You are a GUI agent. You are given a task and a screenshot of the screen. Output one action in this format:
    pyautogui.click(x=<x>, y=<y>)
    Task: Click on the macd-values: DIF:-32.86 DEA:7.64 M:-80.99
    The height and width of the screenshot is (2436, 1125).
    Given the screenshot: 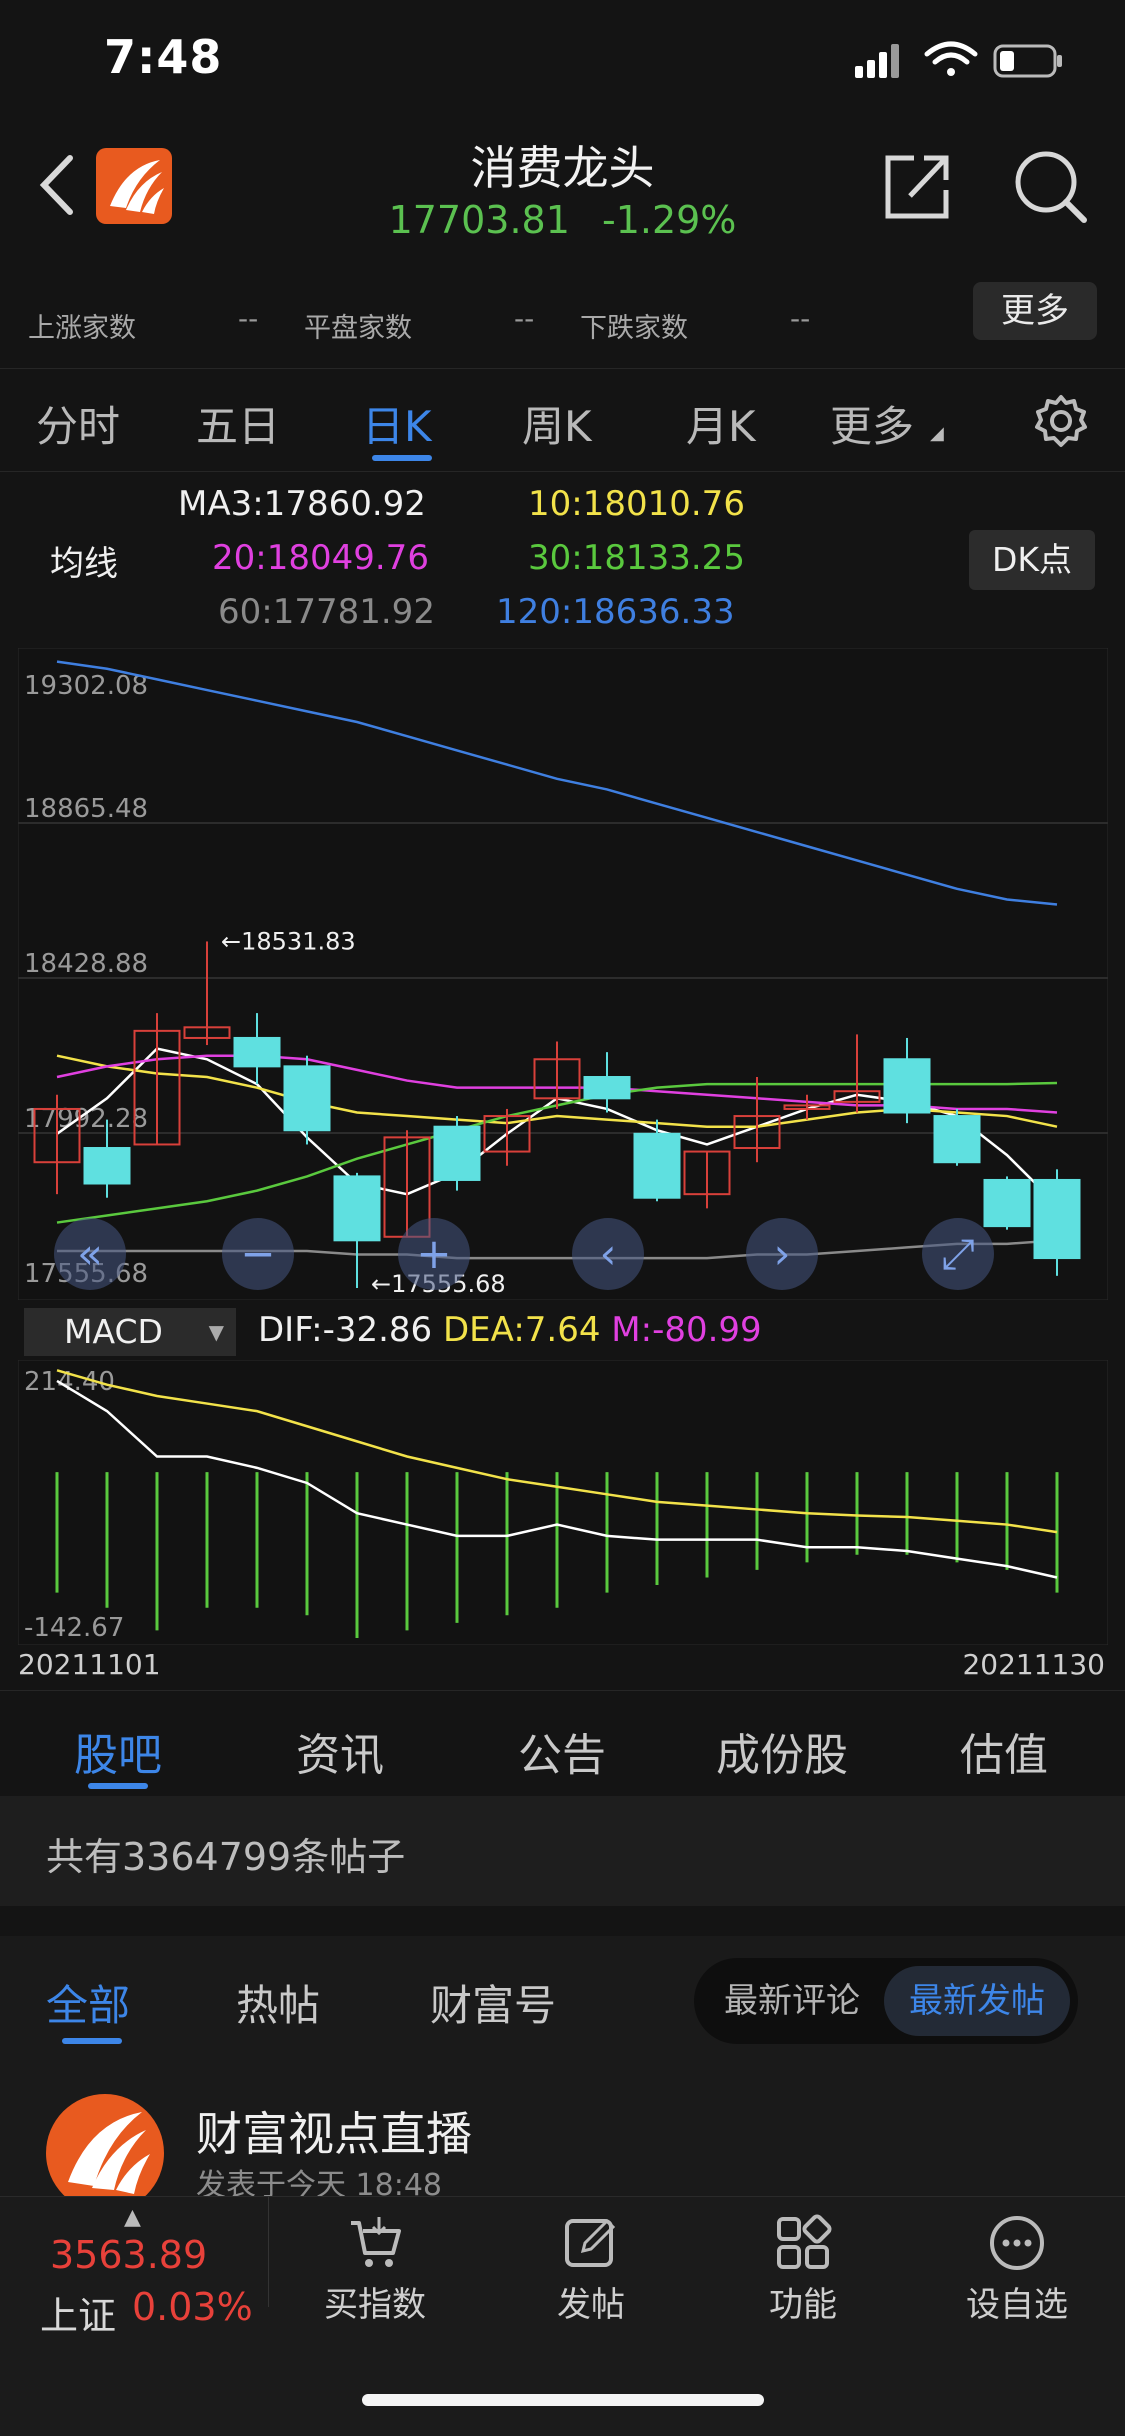 What is the action you would take?
    pyautogui.click(x=510, y=1330)
    